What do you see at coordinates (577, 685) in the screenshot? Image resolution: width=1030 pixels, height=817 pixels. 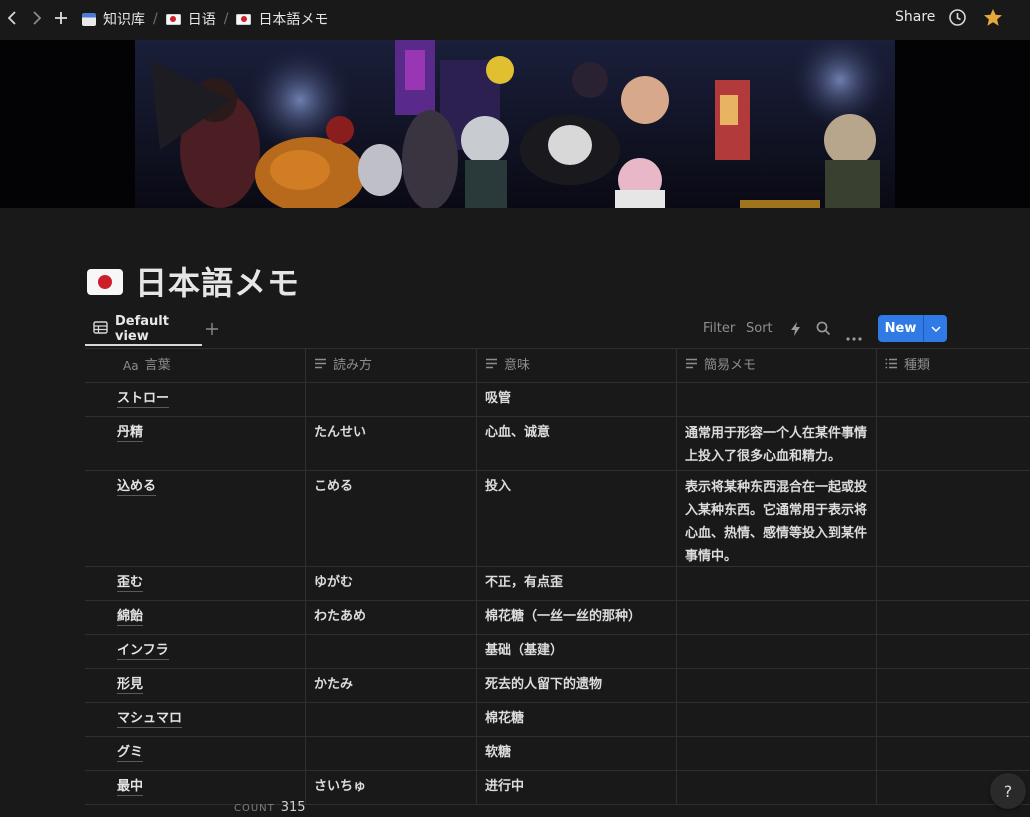 I see `cell-meaning: 死去的人留下的遗物` at bounding box center [577, 685].